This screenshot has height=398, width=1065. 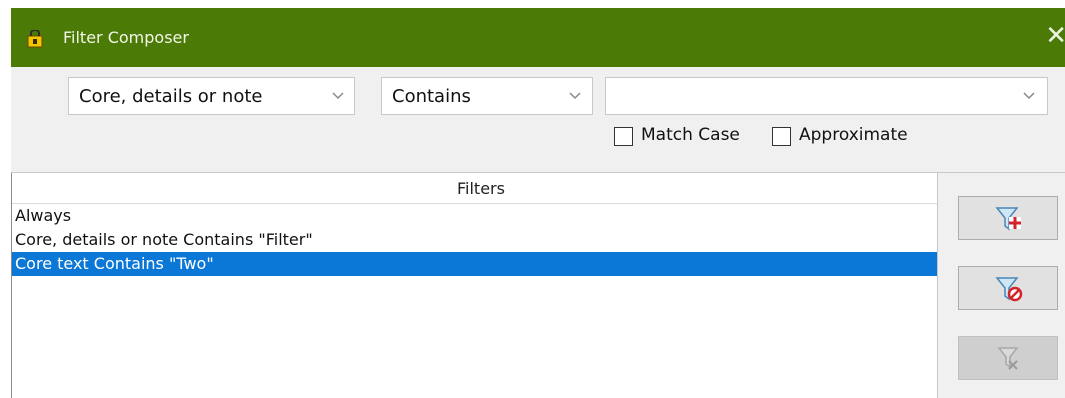 I want to click on window-title: Filter Composer, so click(x=126, y=37).